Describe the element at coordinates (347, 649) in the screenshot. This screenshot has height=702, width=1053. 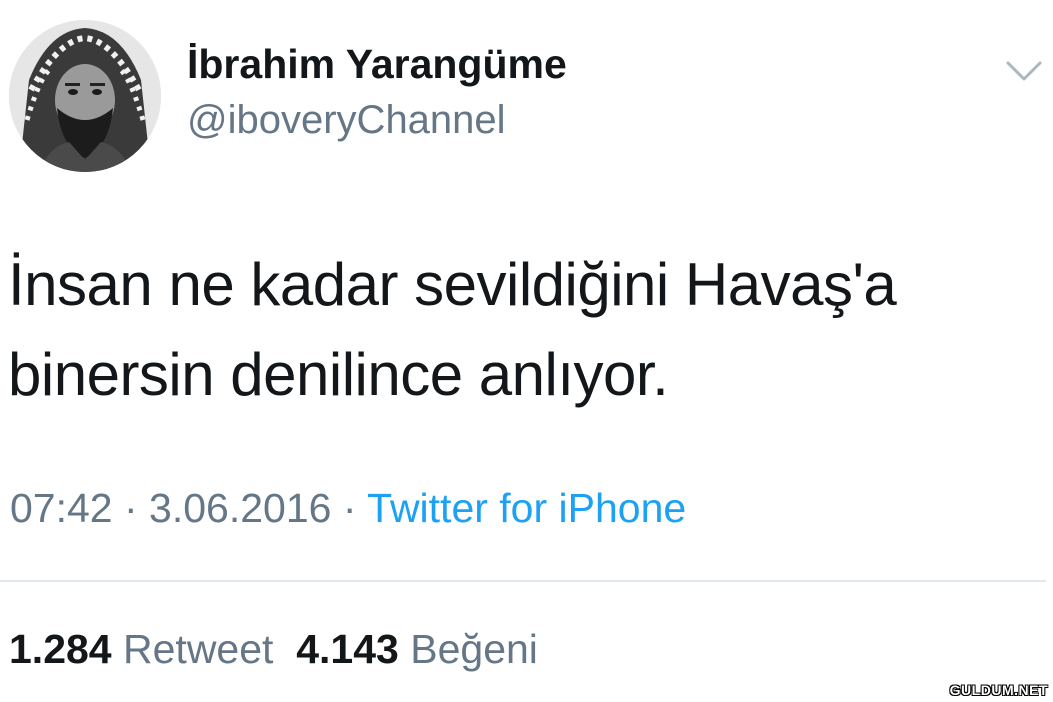
I see `likes-count: 4.143` at that location.